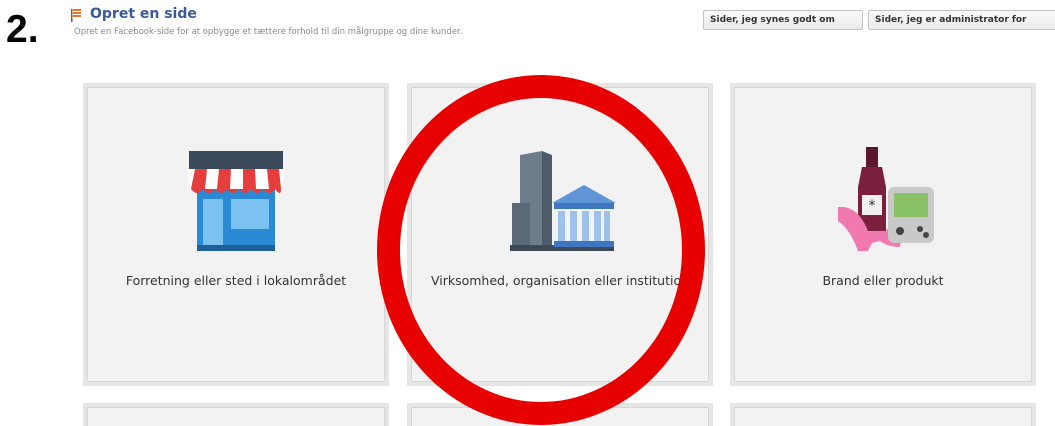 The width and height of the screenshot is (1055, 426). I want to click on flag-icon, so click(76, 15).